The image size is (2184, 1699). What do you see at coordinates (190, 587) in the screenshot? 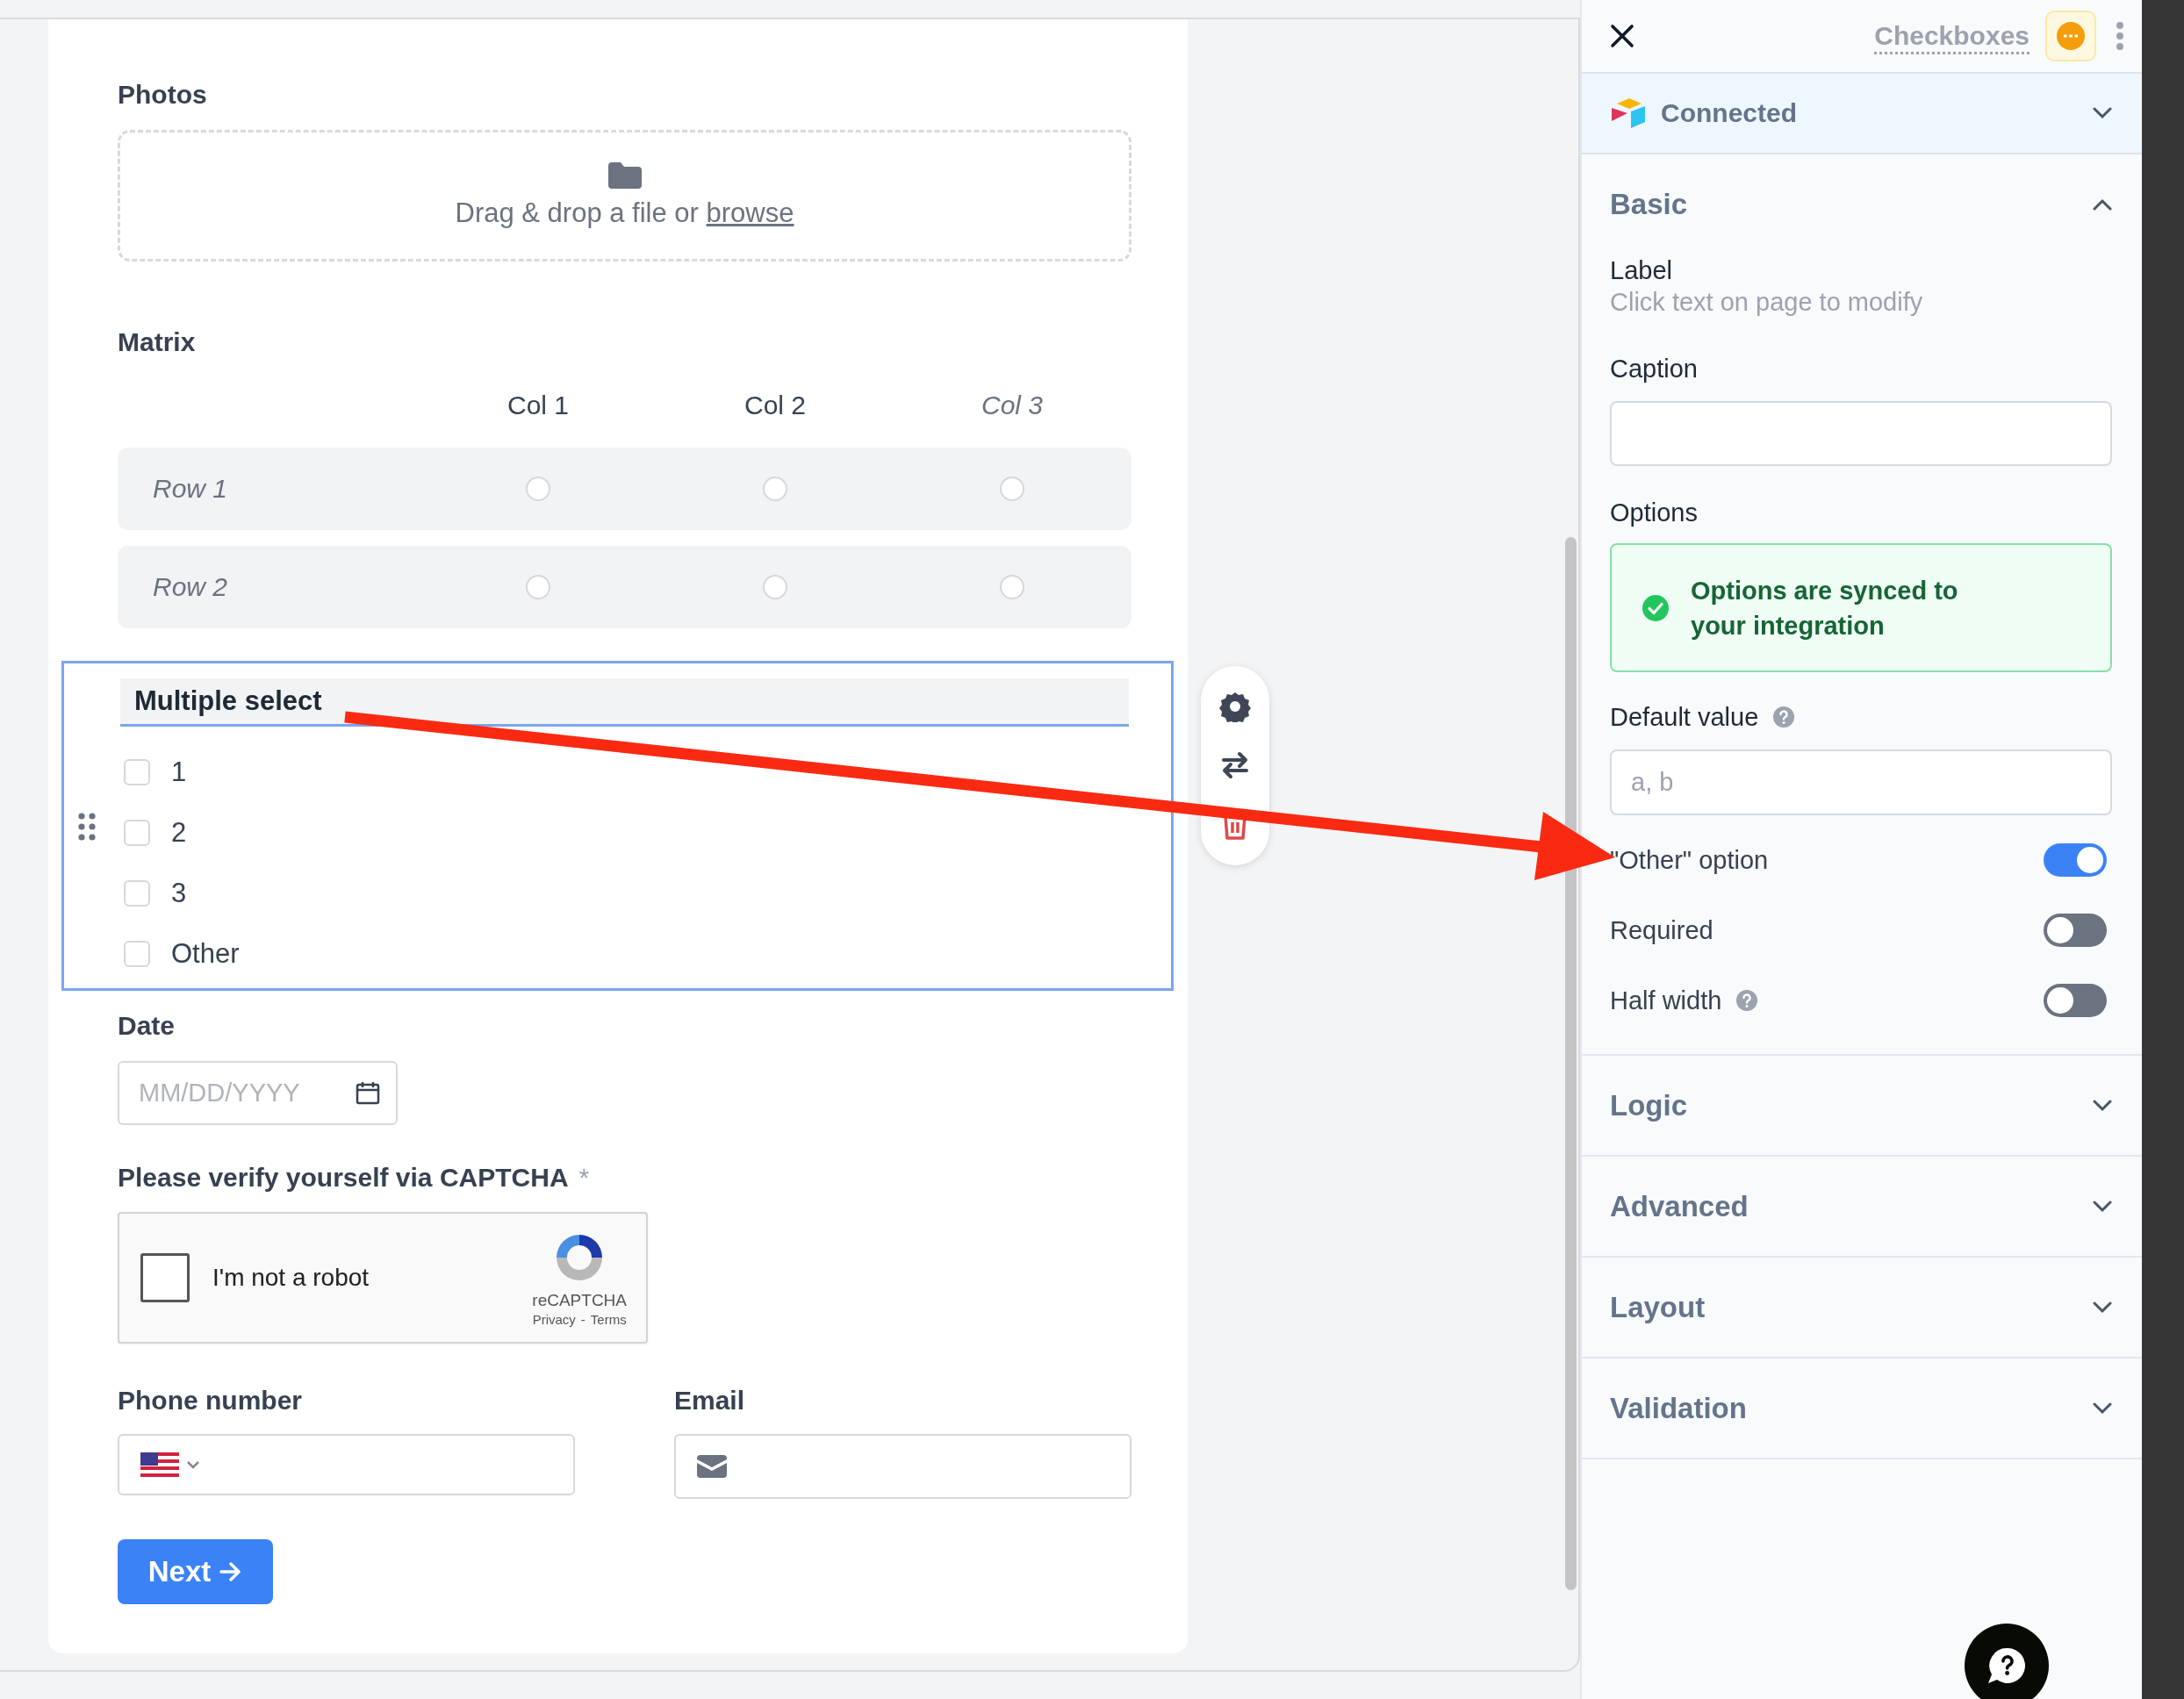
I see `row-label: Row 2` at bounding box center [190, 587].